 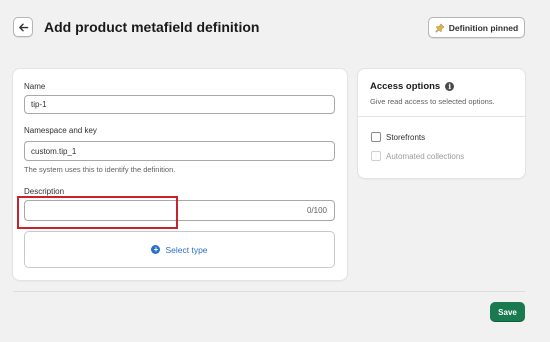 What do you see at coordinates (179, 151) in the screenshot?
I see `namespace-input: custom.tip_1` at bounding box center [179, 151].